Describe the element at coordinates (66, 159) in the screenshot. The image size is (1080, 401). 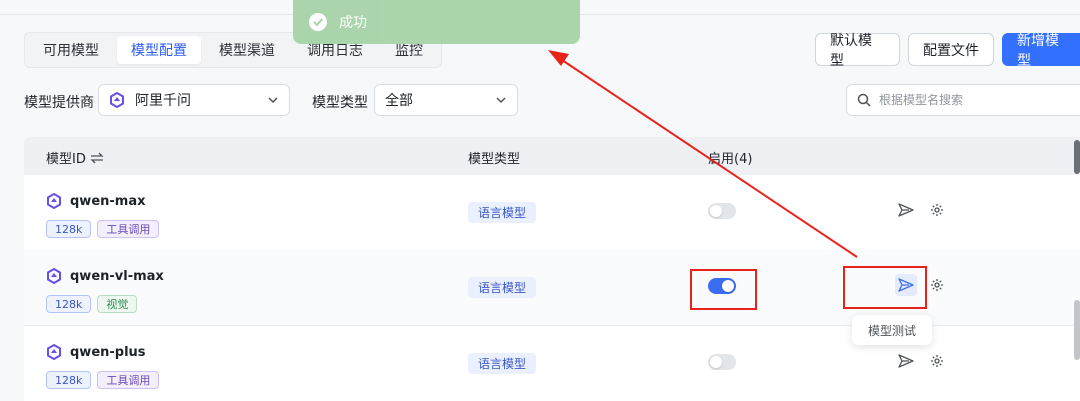
I see `header-model-id-label: 模型ID` at that location.